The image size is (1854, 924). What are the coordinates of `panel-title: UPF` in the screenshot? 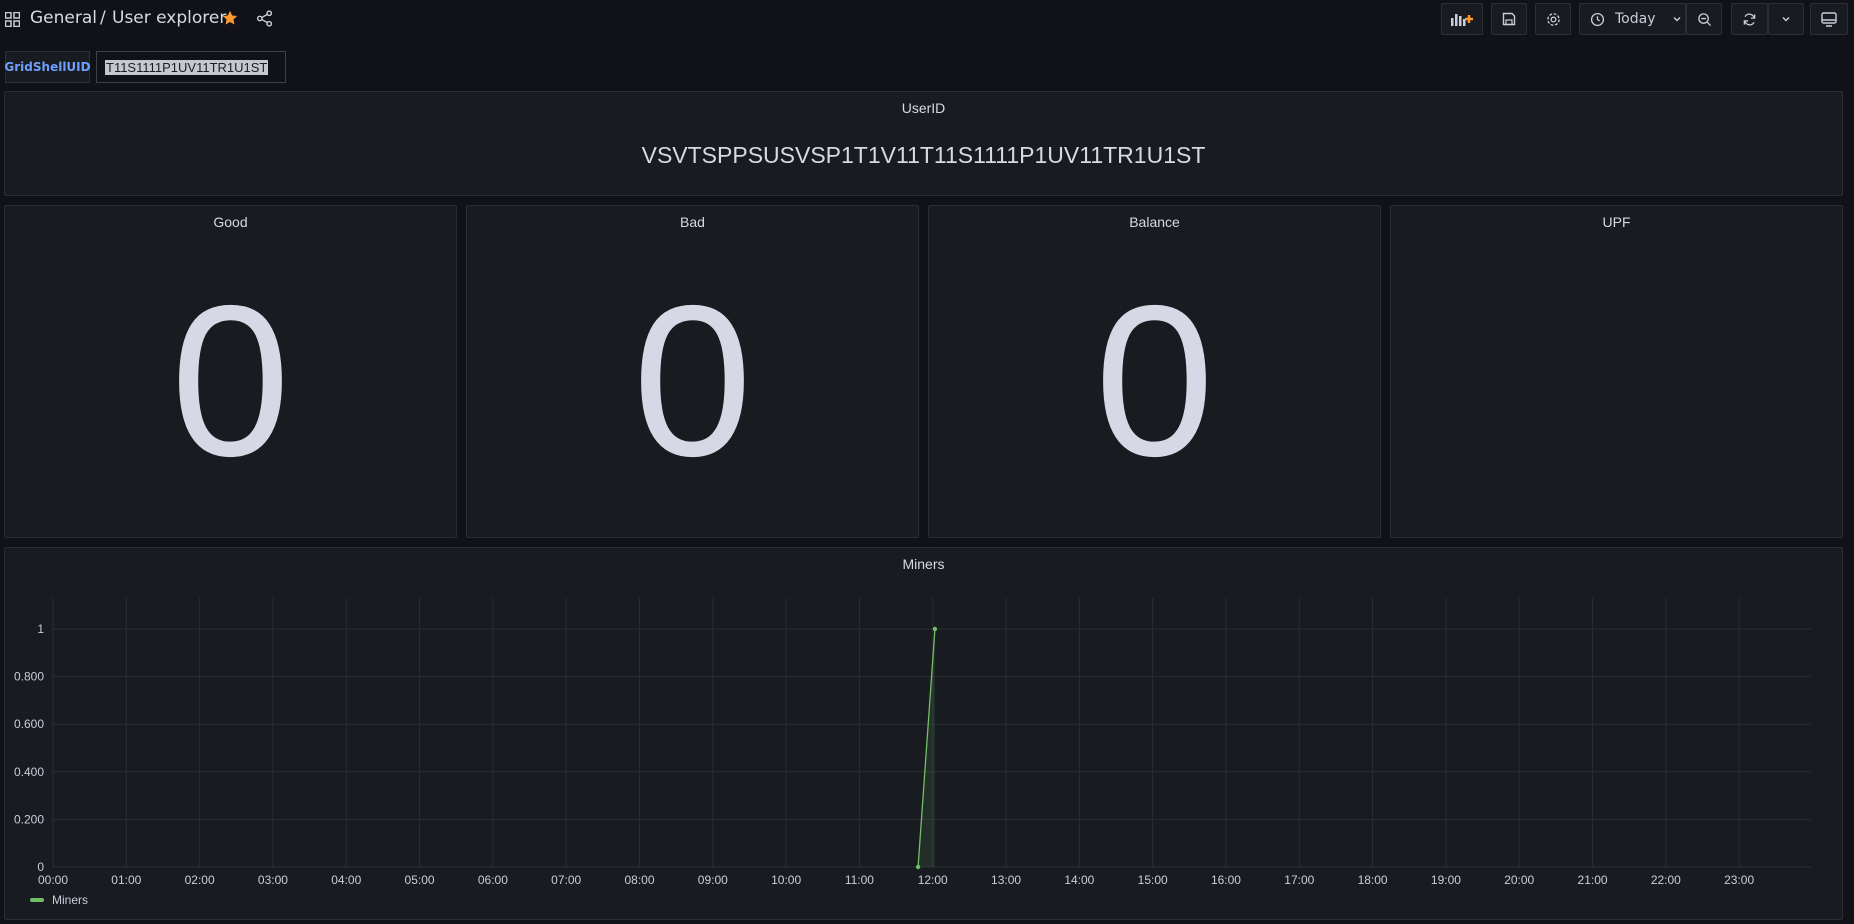 It's located at (1616, 222).